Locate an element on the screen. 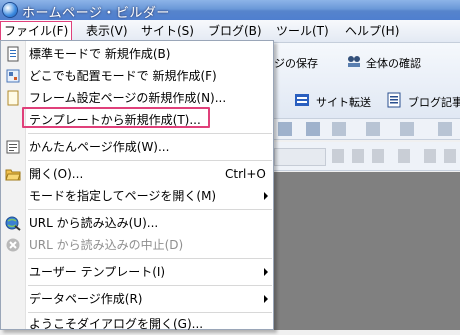 The image size is (460, 335). window-title: ホームページ・ビルダー is located at coordinates (96, 13).